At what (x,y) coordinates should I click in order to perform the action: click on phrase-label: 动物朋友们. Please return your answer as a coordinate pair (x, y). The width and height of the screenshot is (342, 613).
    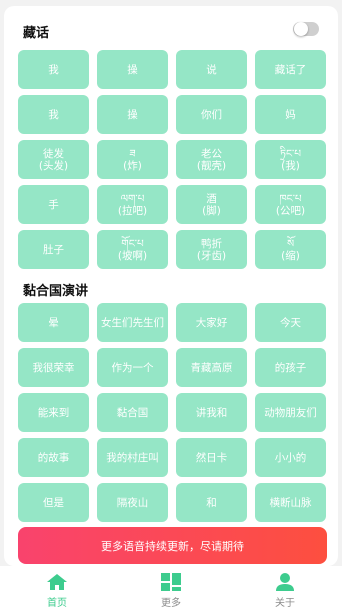
    Looking at the image, I should click on (290, 412).